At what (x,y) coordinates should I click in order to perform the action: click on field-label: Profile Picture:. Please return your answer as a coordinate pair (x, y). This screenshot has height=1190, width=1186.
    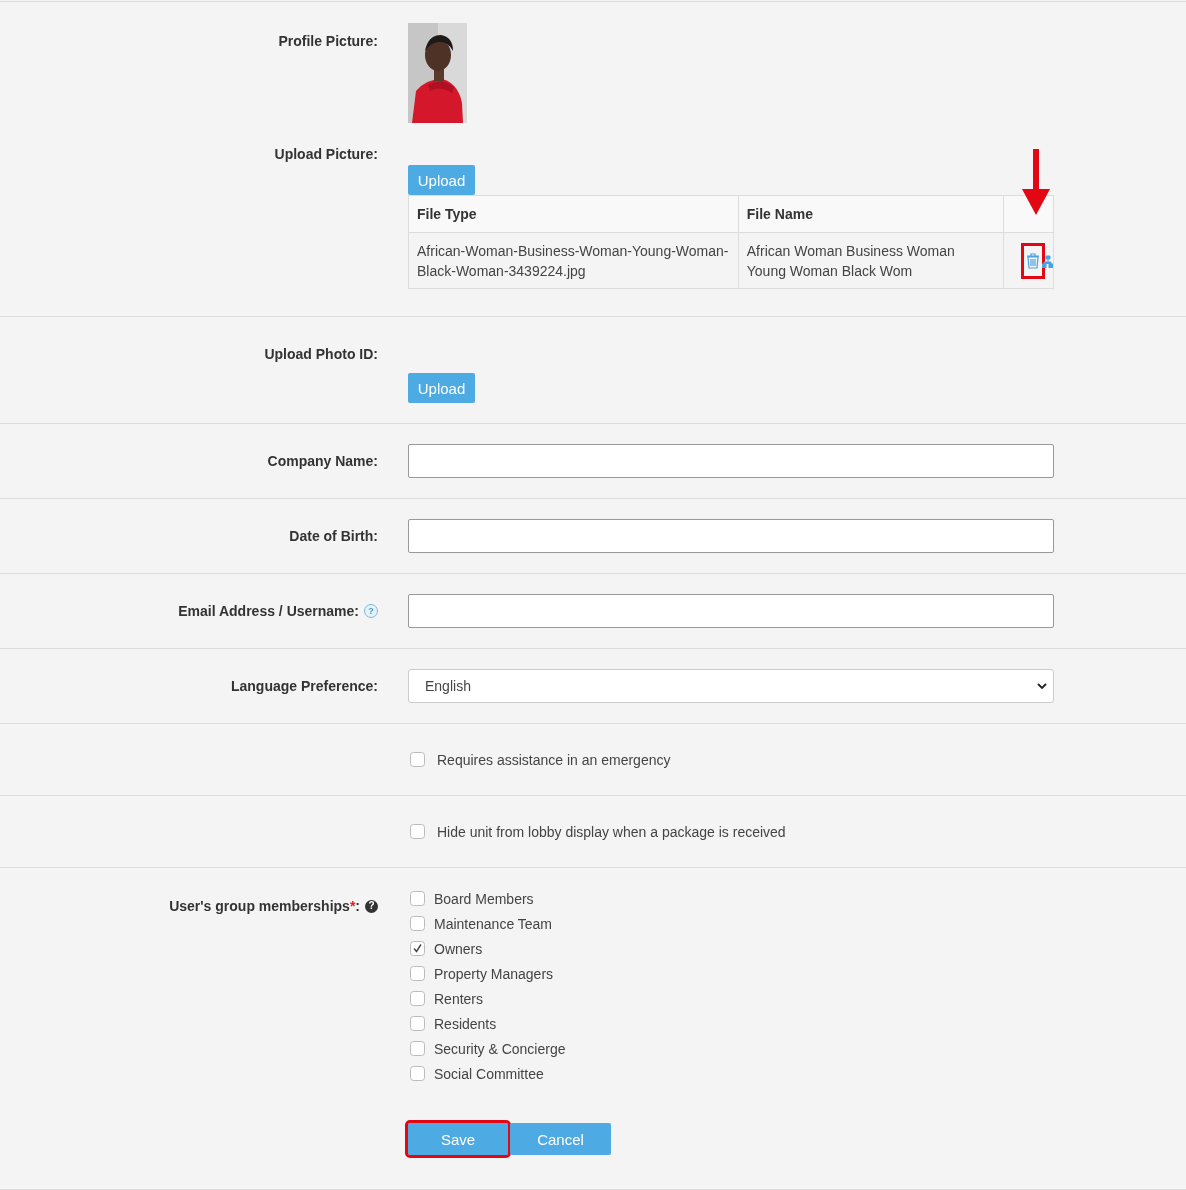
    Looking at the image, I should click on (328, 41).